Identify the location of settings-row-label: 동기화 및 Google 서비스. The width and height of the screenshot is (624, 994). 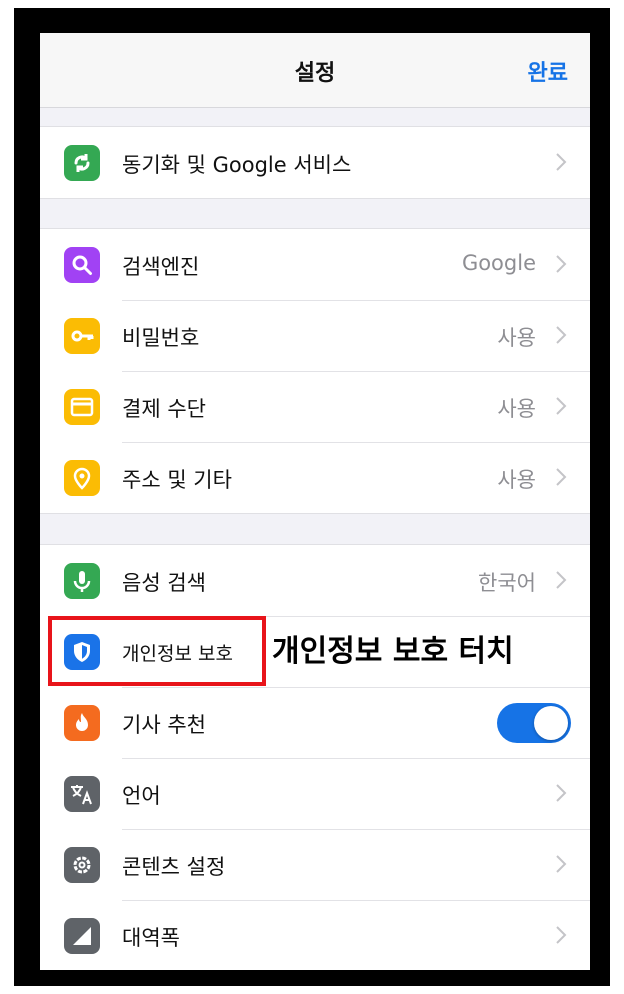
(237, 165).